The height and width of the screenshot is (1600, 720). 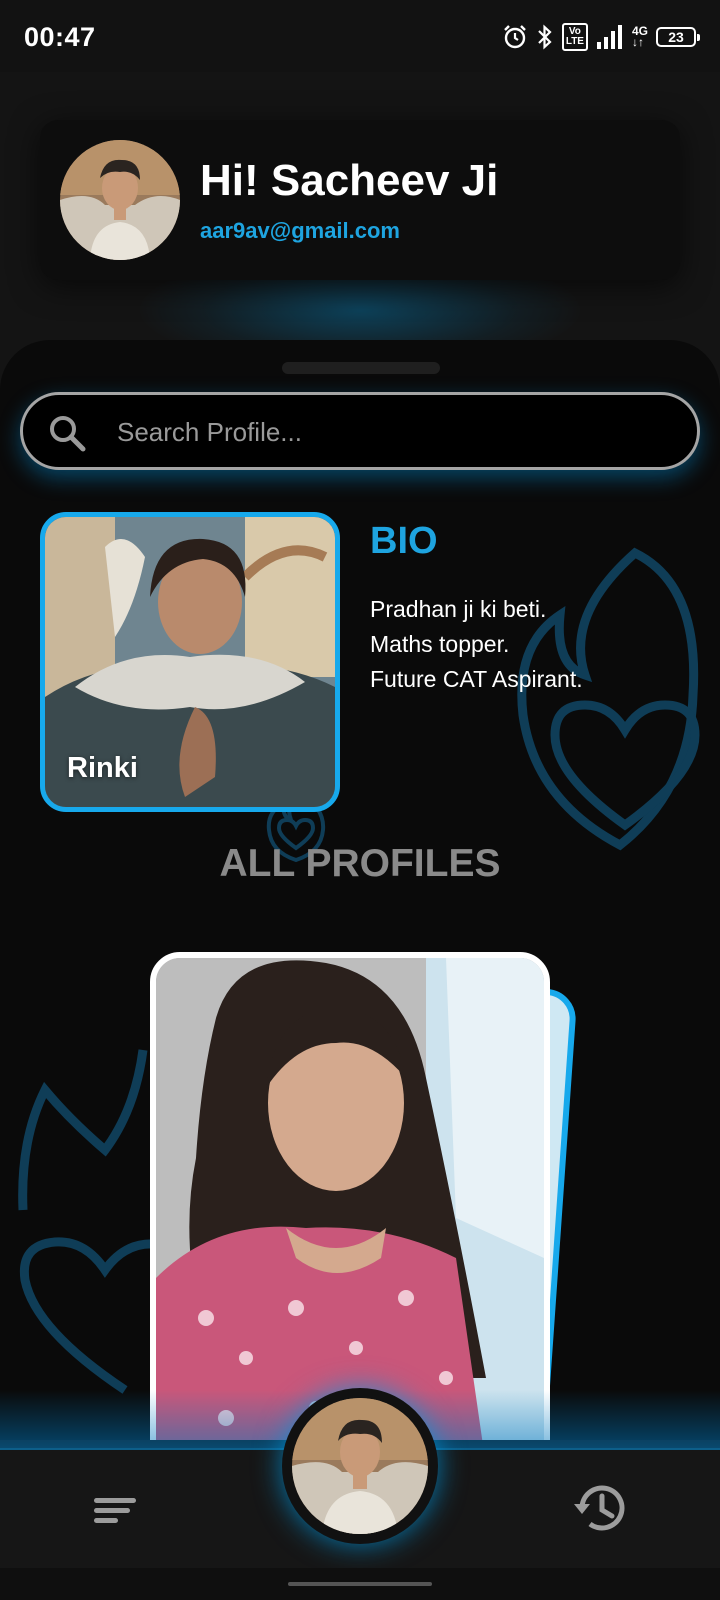 I want to click on status-icons: Vo LTE 4G ↓↑ 23, so click(x=601, y=37).